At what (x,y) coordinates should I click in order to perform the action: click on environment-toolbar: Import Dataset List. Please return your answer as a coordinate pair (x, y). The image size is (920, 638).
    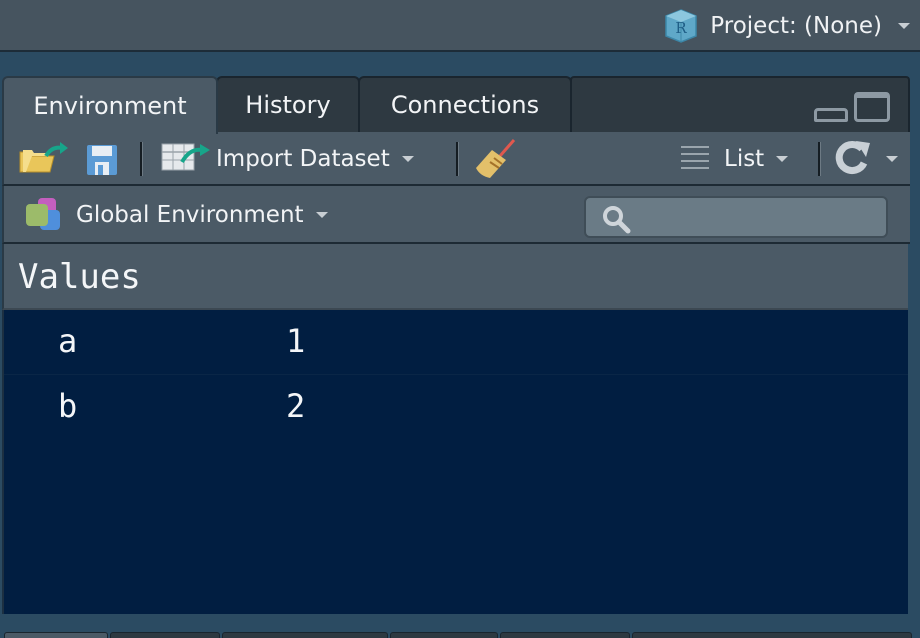
    Looking at the image, I should click on (456, 159).